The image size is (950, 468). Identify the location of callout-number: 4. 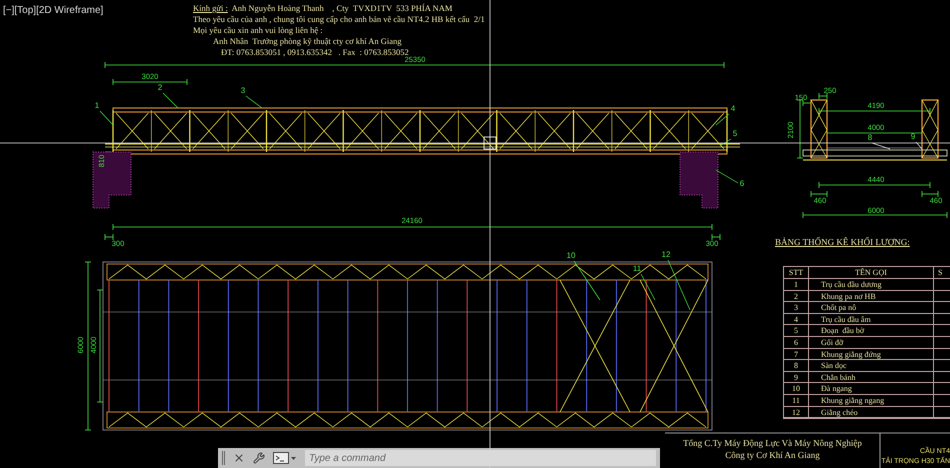
(733, 108).